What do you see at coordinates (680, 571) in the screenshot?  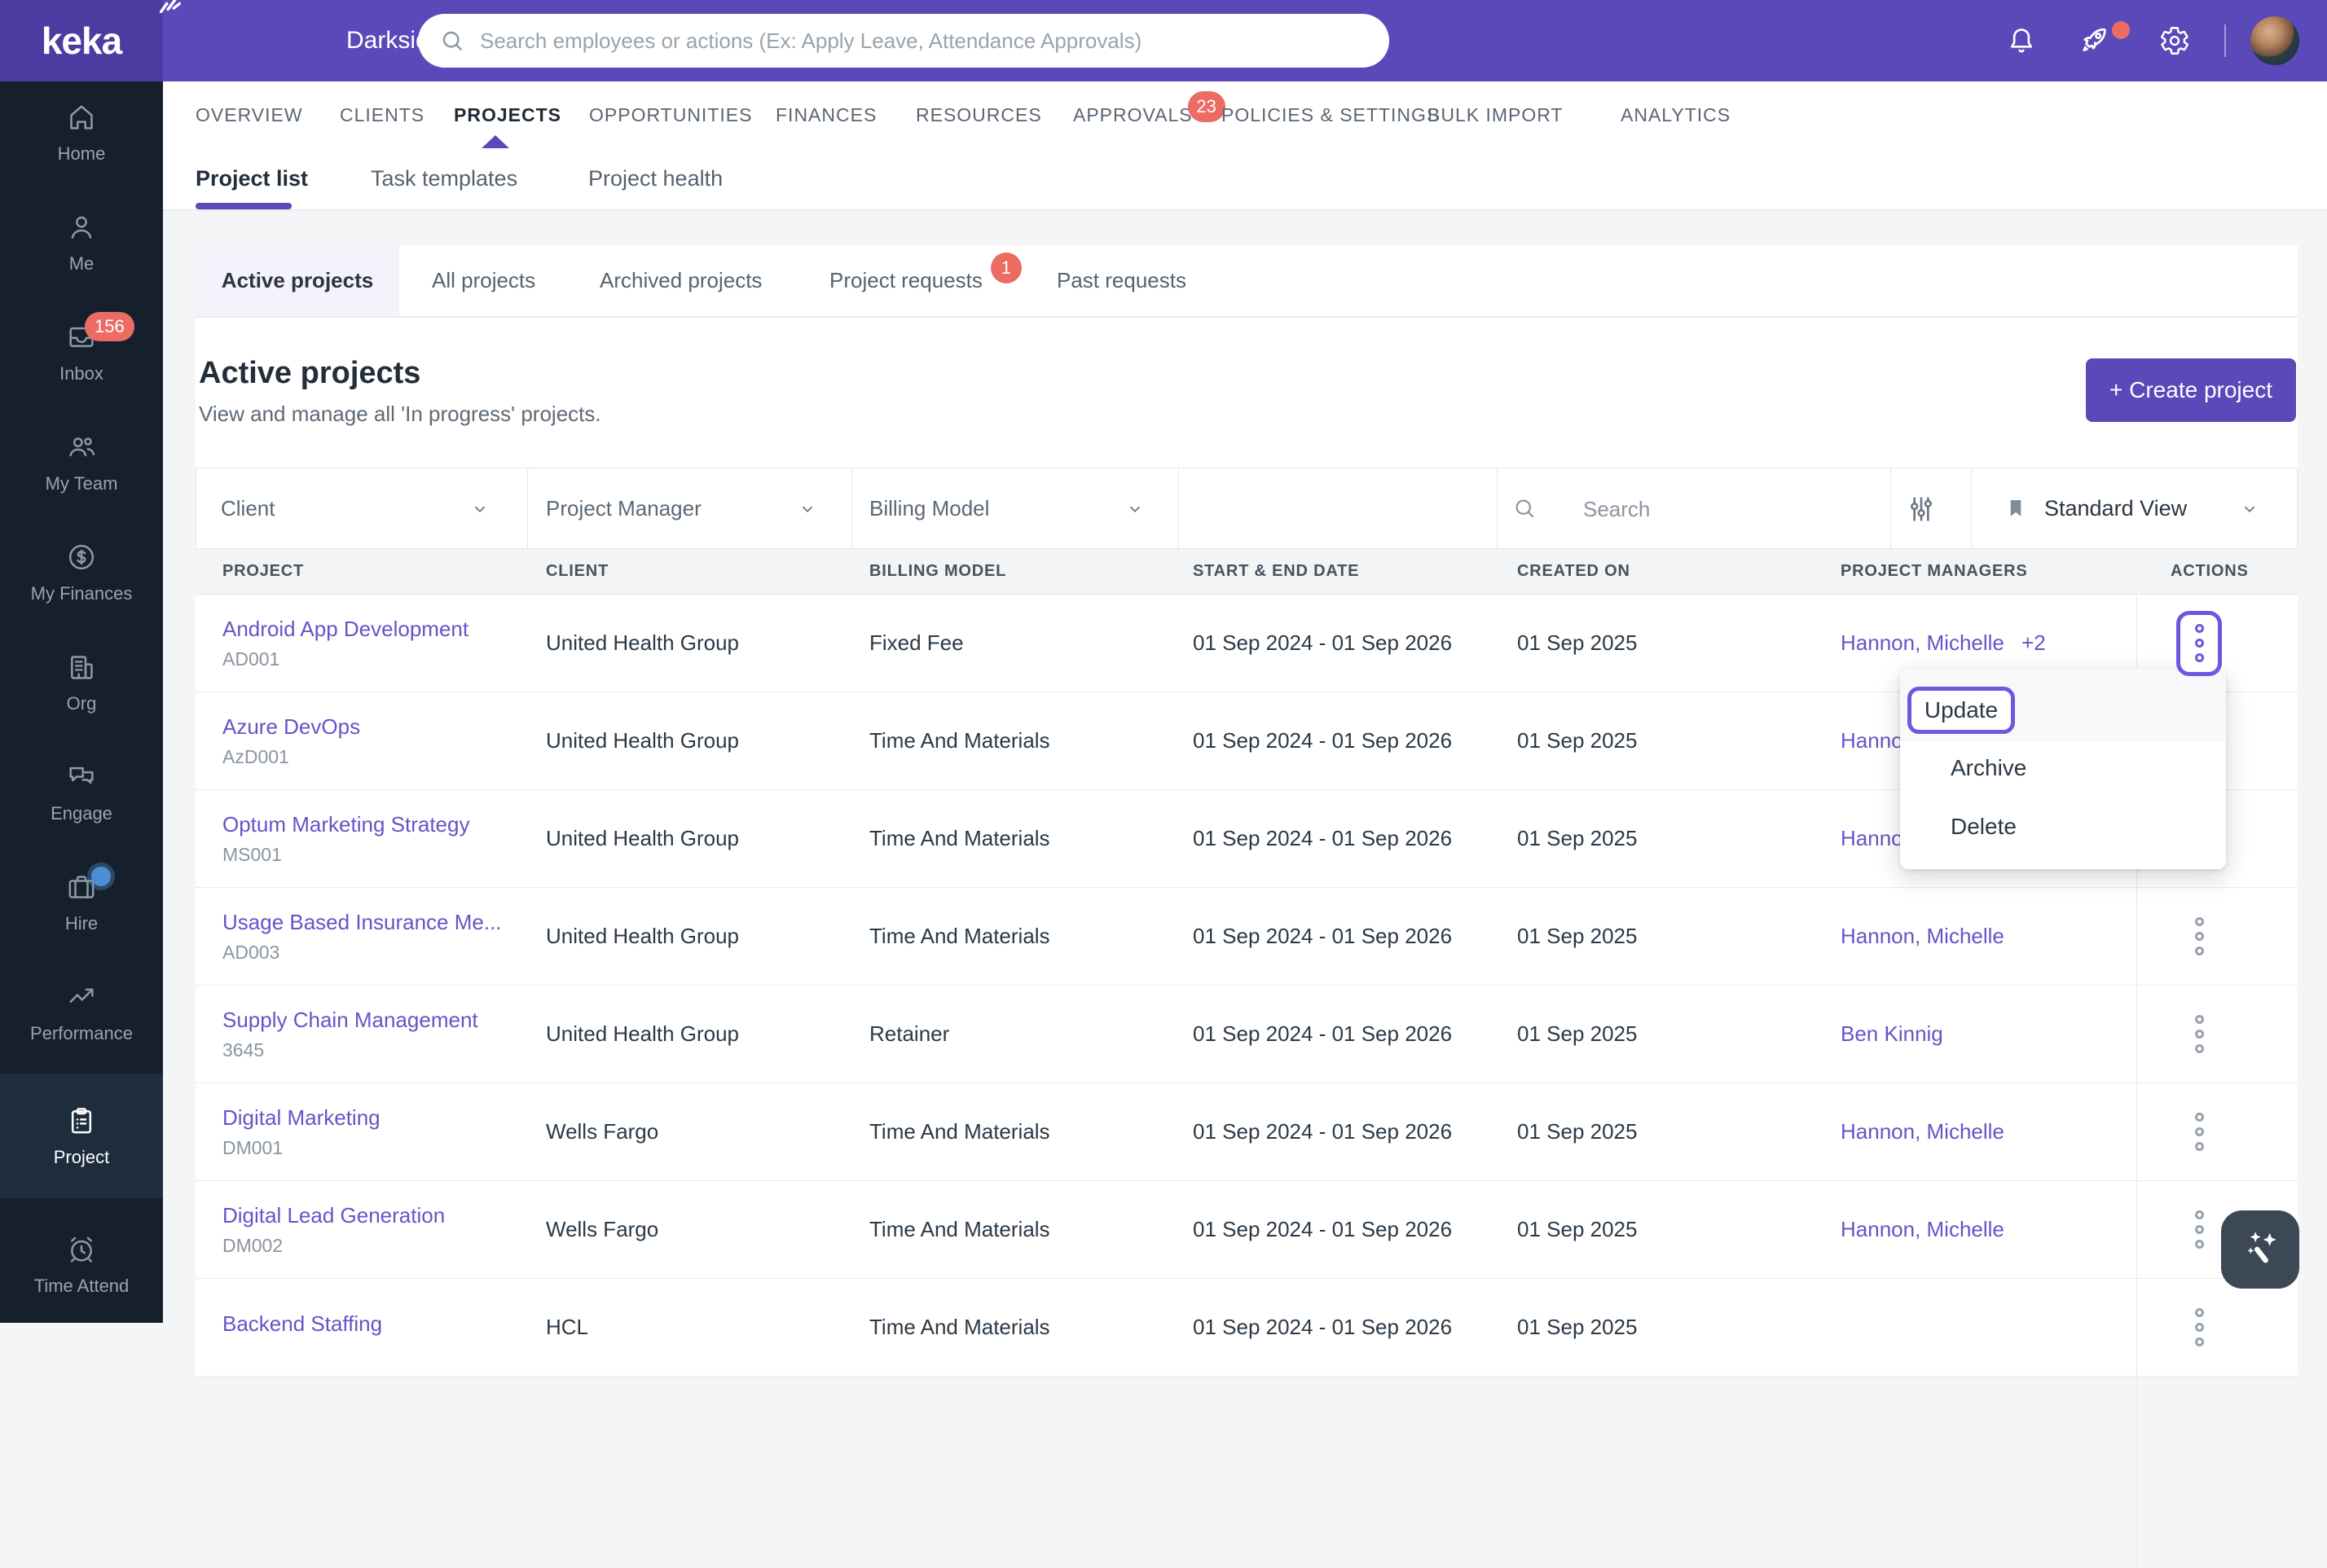 I see `column-header-client: CLIENT` at bounding box center [680, 571].